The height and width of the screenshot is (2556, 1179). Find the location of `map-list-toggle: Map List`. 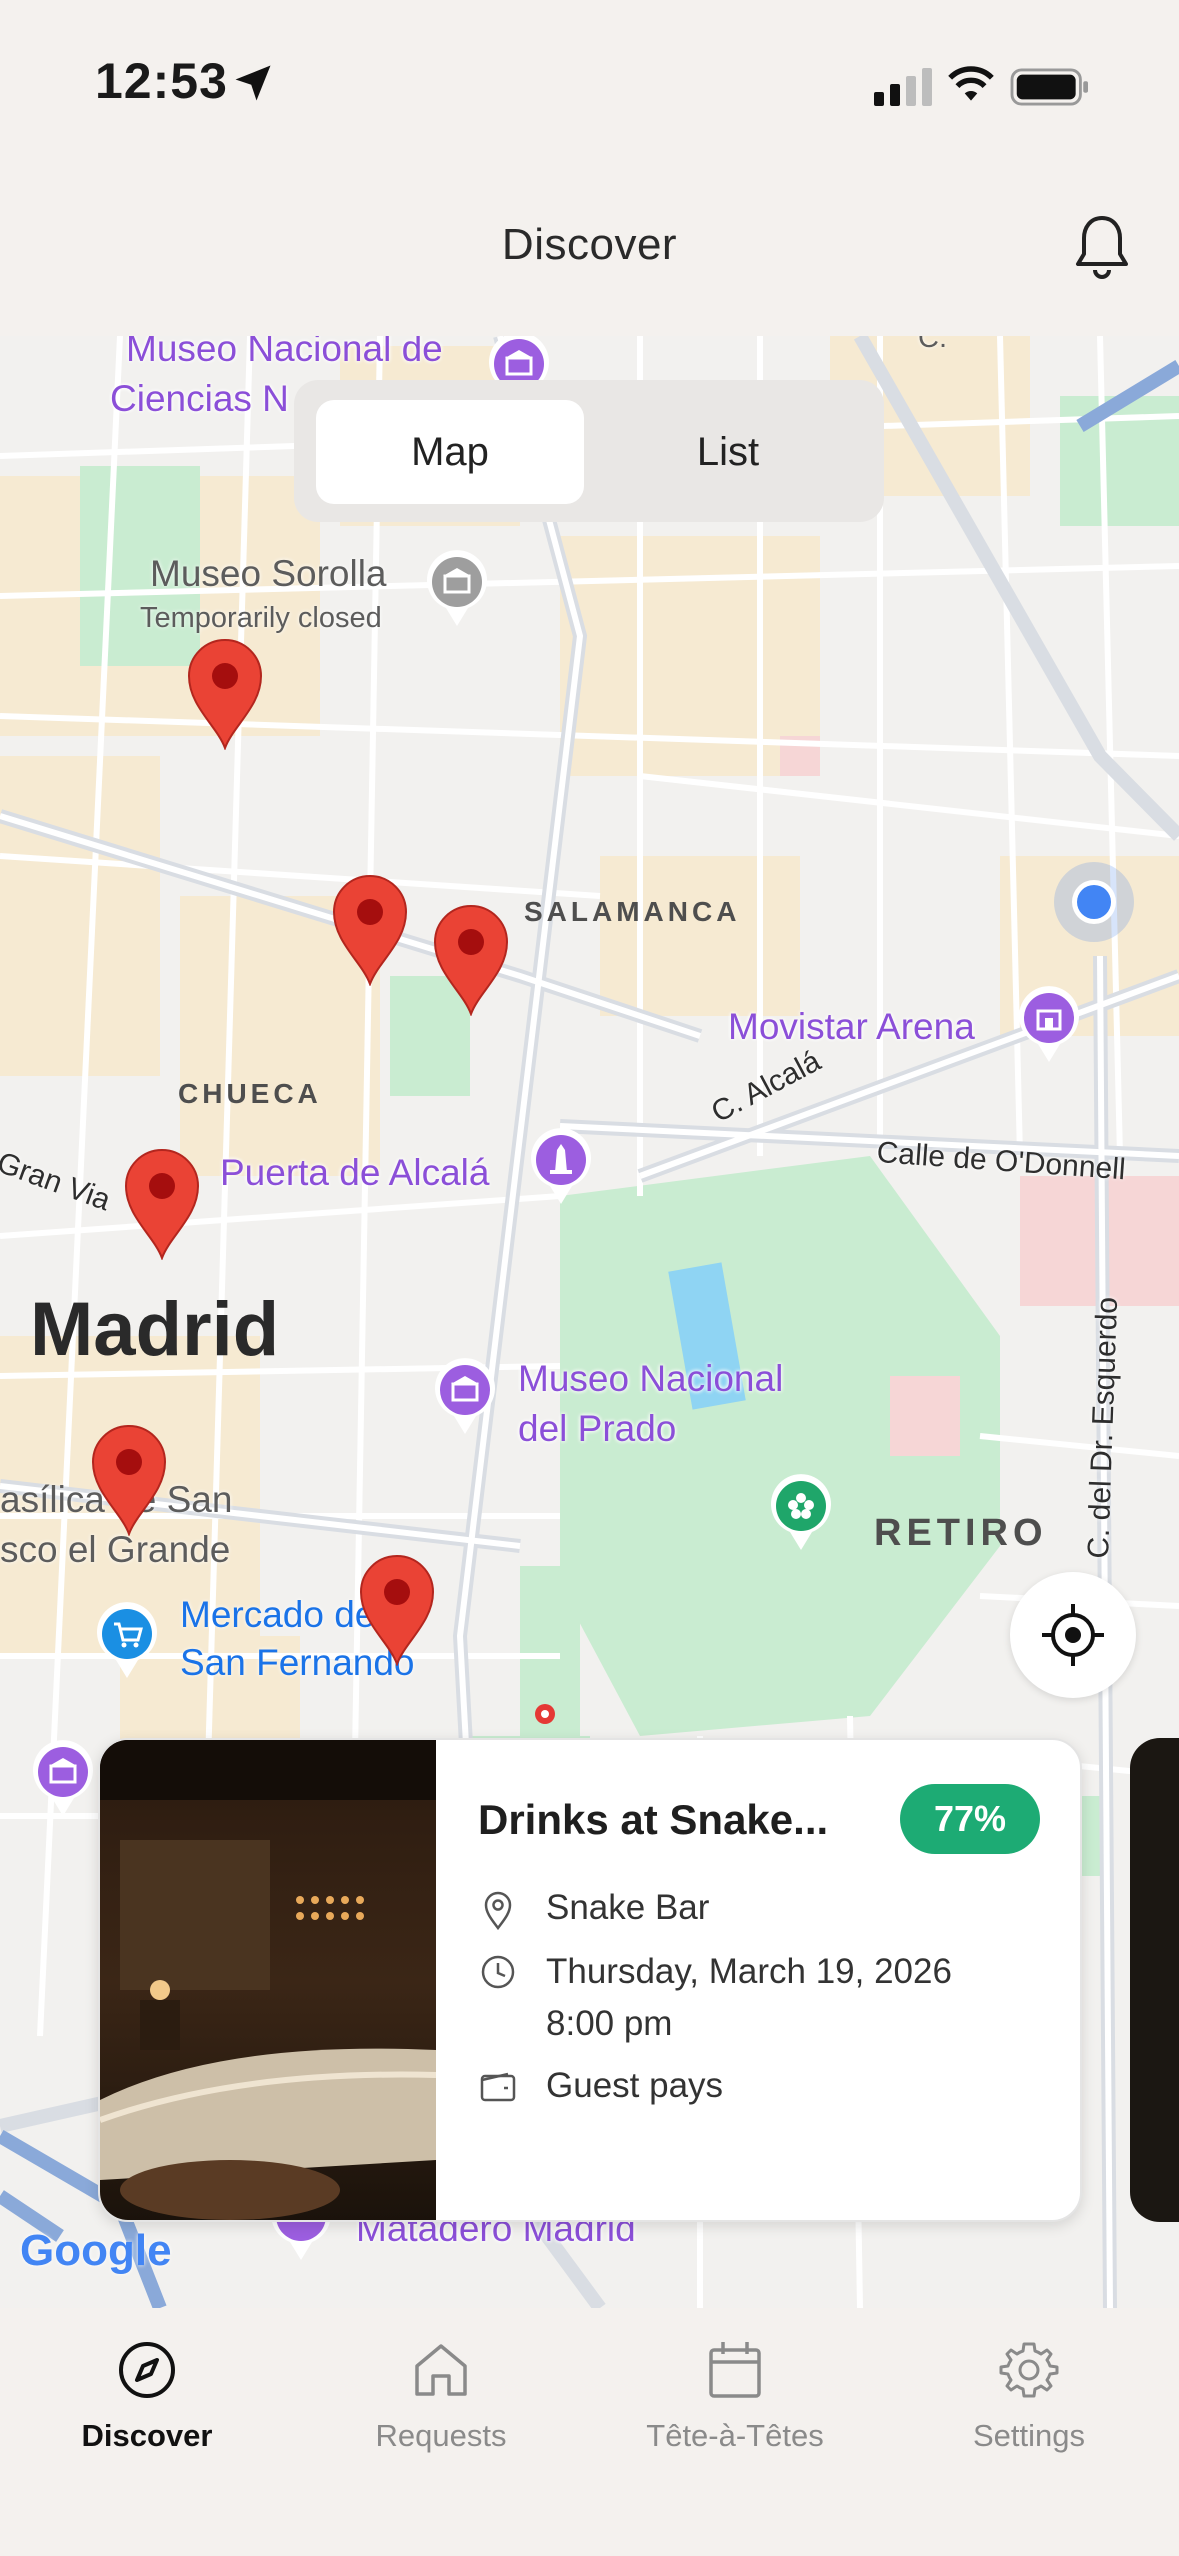

map-list-toggle: Map List is located at coordinates (589, 451).